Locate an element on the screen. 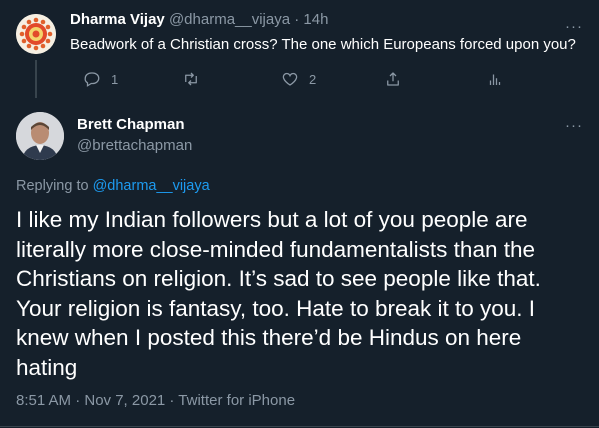 This screenshot has height=428, width=599. thread-connector-line is located at coordinates (36, 79).